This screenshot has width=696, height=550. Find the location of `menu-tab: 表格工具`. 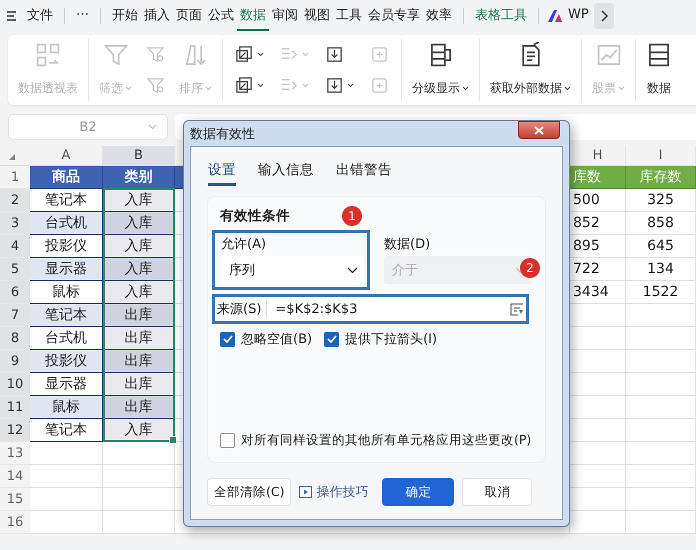

menu-tab: 表格工具 is located at coordinates (501, 16).